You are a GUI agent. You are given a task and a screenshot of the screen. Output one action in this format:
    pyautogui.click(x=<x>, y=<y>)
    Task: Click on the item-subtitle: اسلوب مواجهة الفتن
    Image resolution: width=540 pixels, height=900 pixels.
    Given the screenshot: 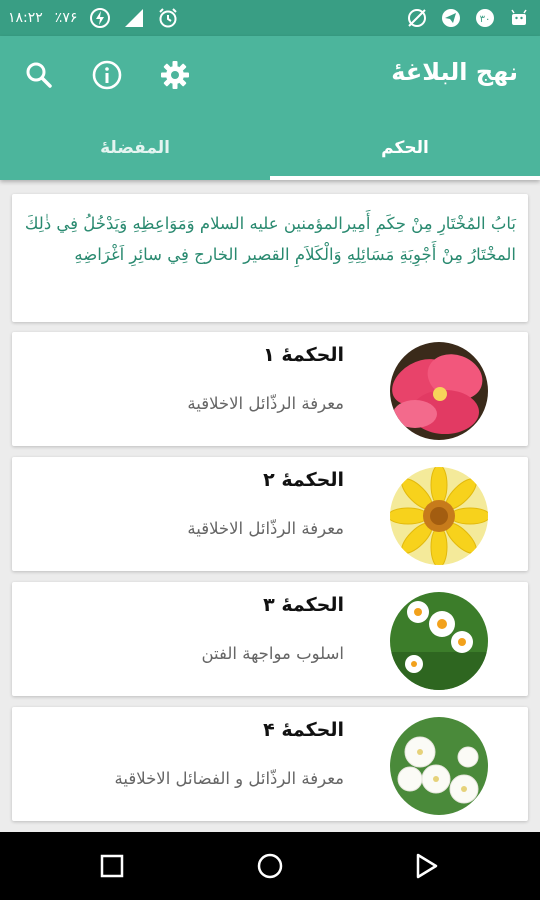 What is the action you would take?
    pyautogui.click(x=272, y=653)
    